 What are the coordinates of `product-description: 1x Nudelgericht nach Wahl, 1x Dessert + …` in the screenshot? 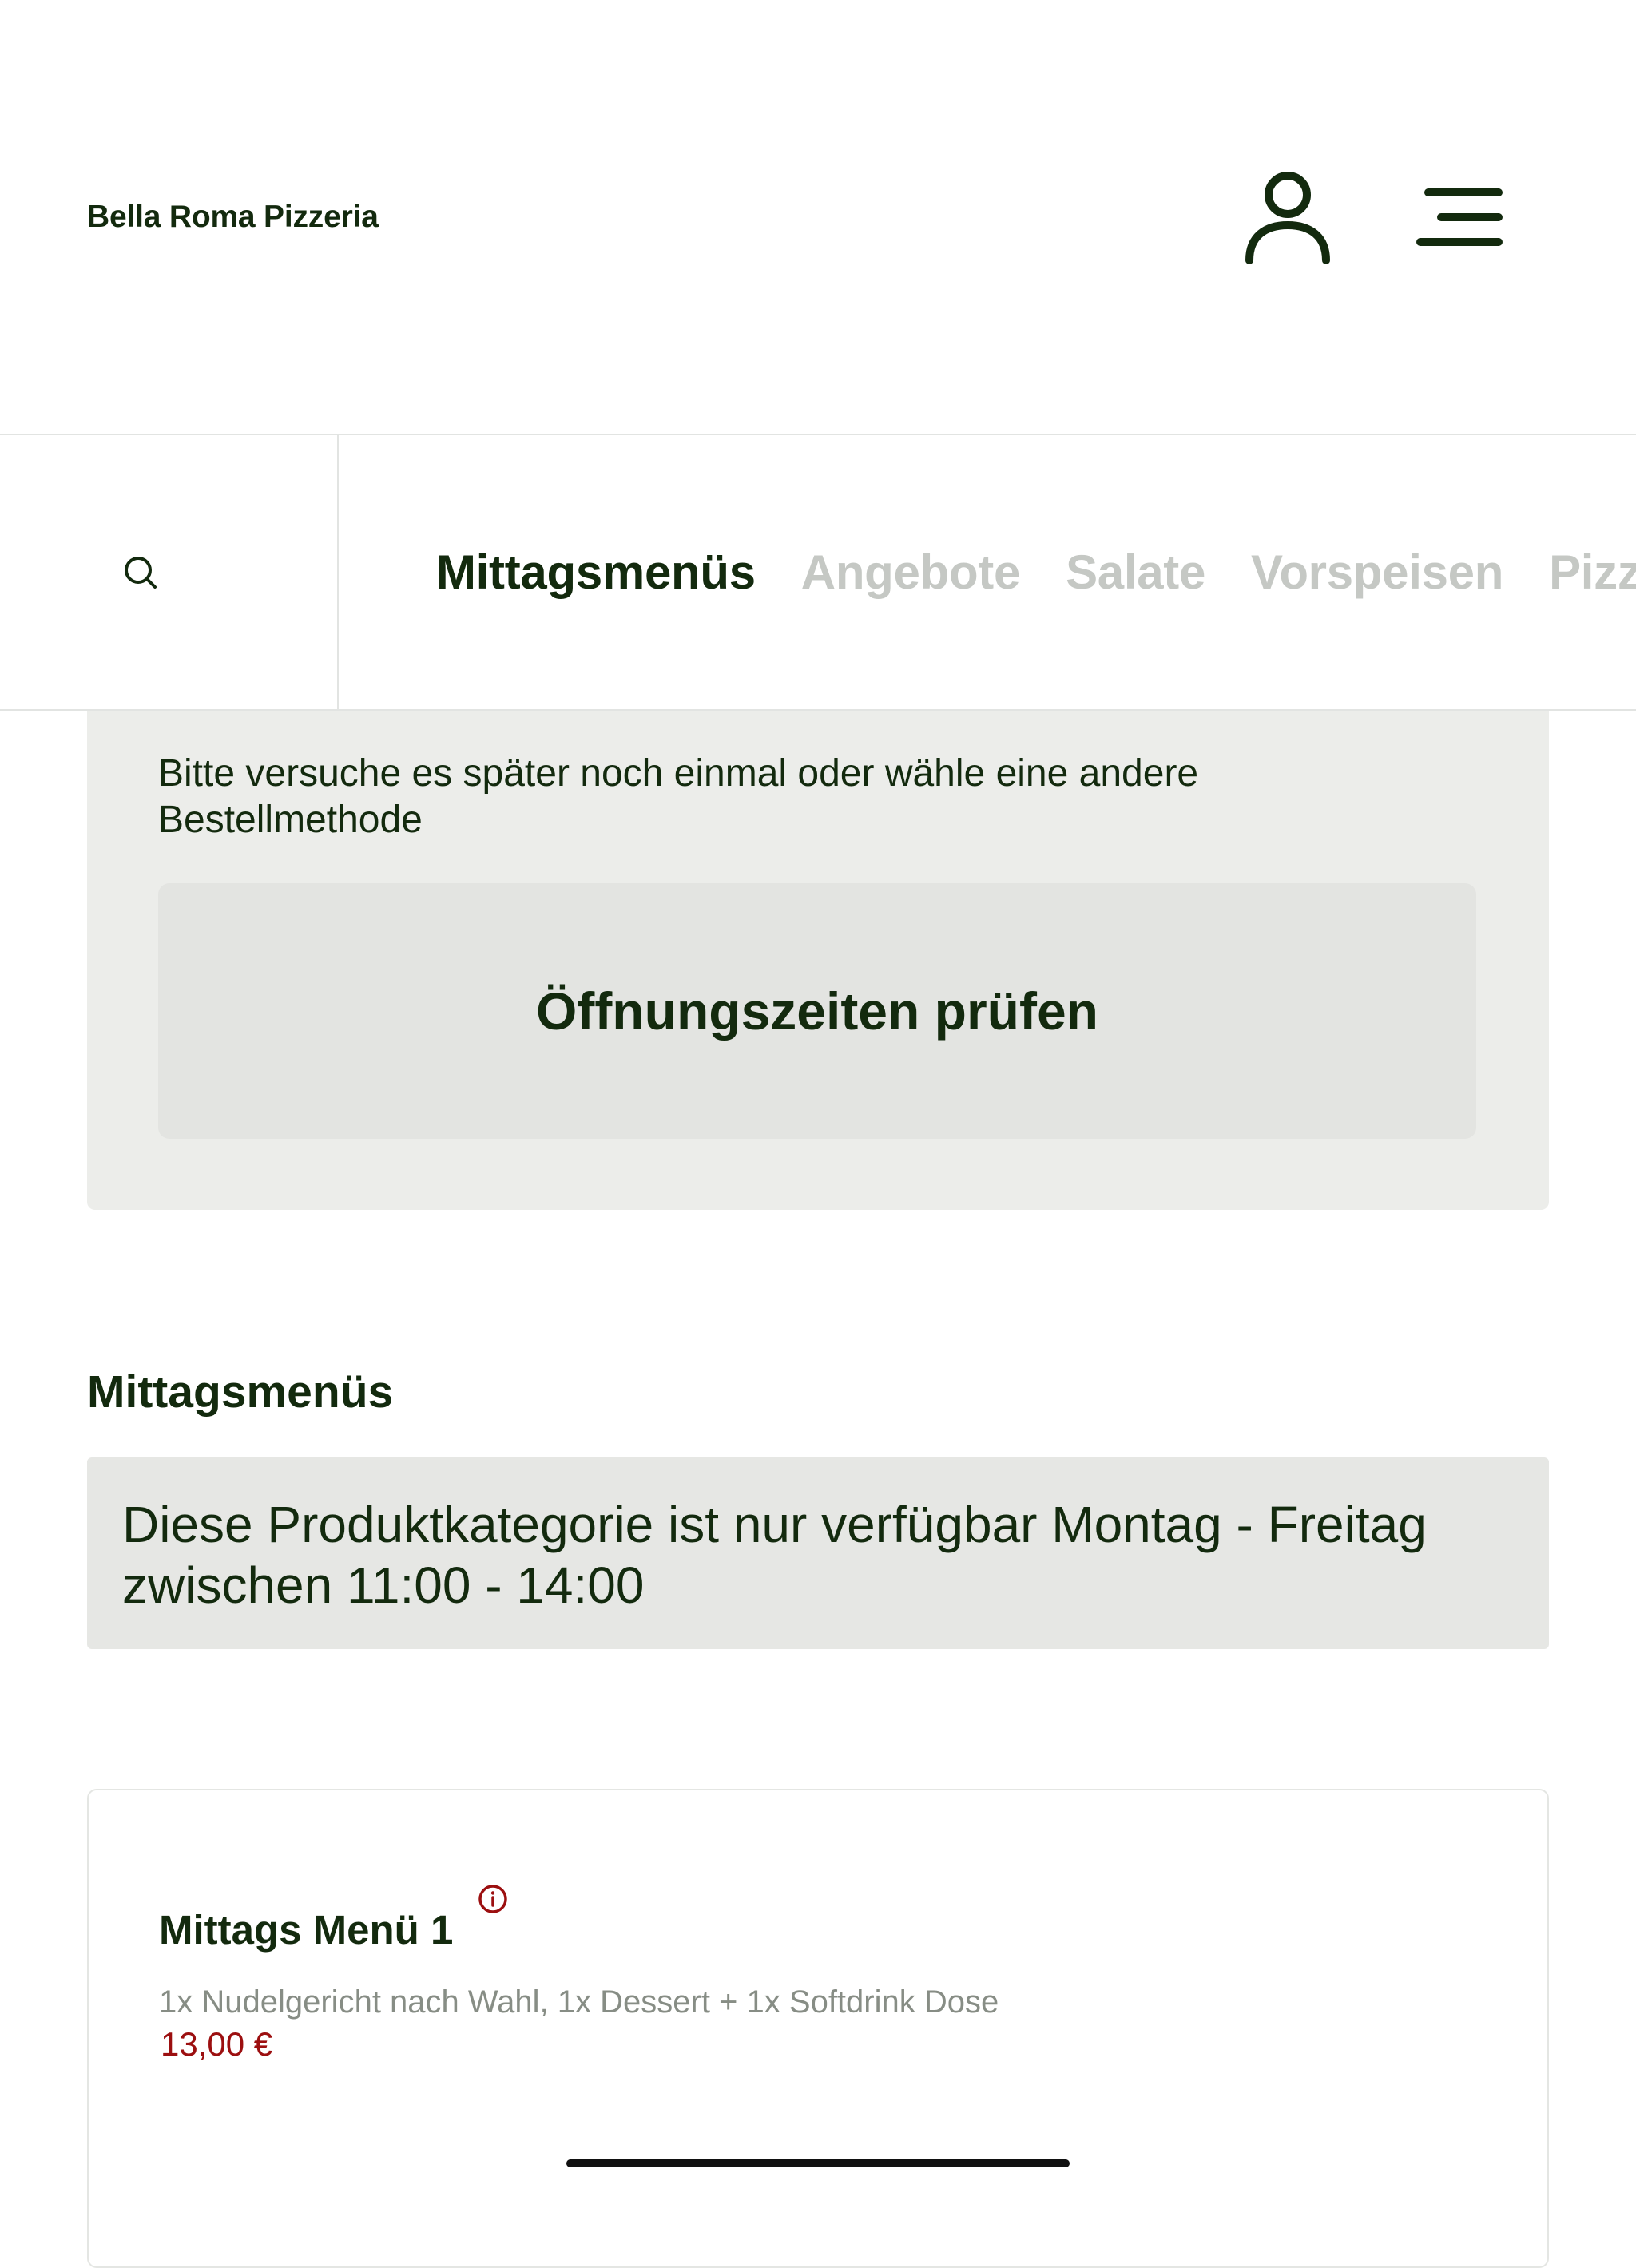 It's located at (579, 2002).